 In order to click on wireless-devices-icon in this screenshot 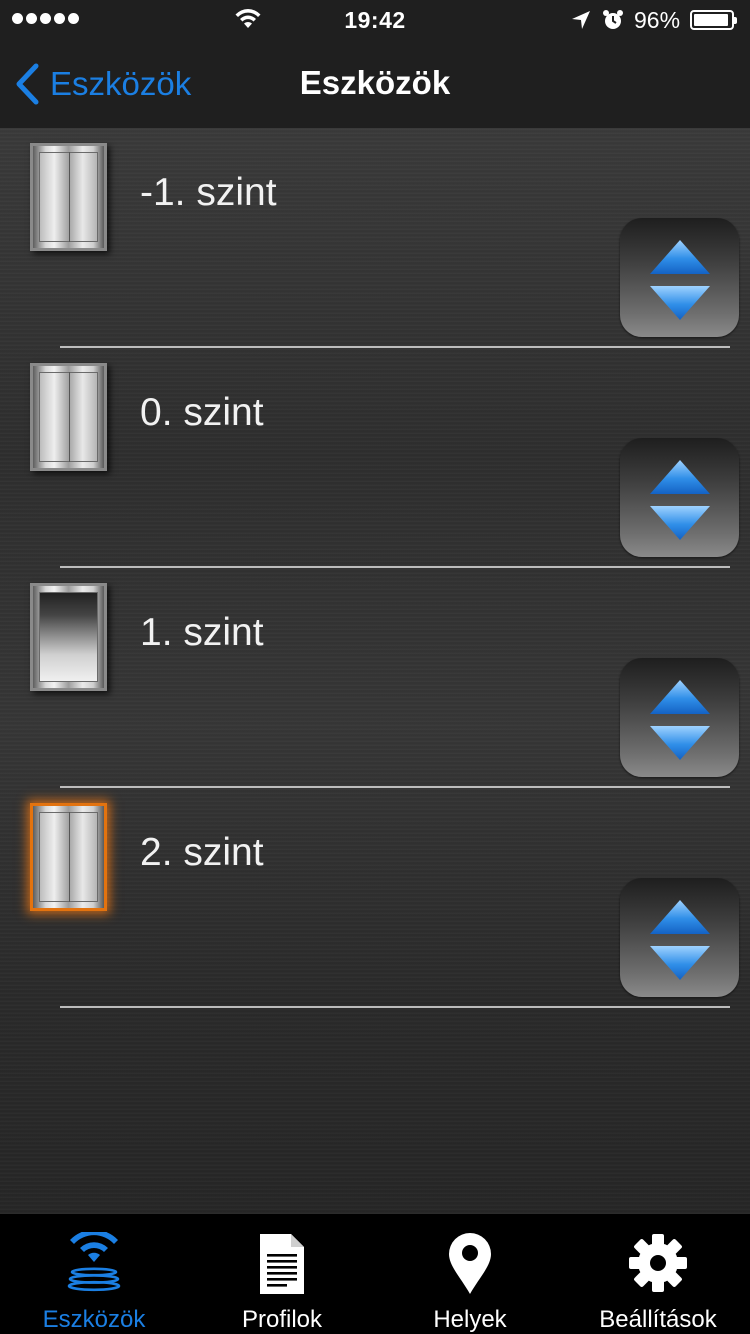, I will do `click(94, 1262)`.